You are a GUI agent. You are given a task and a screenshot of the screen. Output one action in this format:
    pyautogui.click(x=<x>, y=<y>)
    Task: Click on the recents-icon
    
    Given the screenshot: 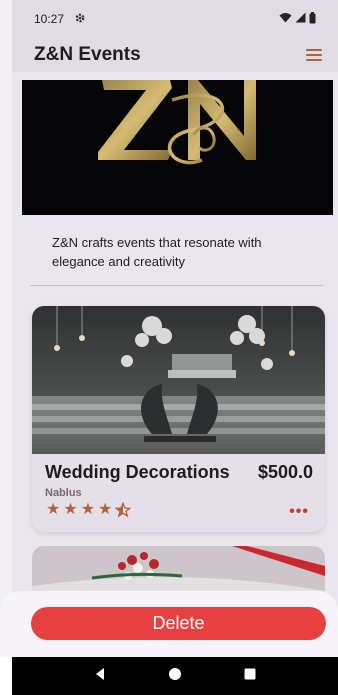 What is the action you would take?
    pyautogui.click(x=250, y=676)
    